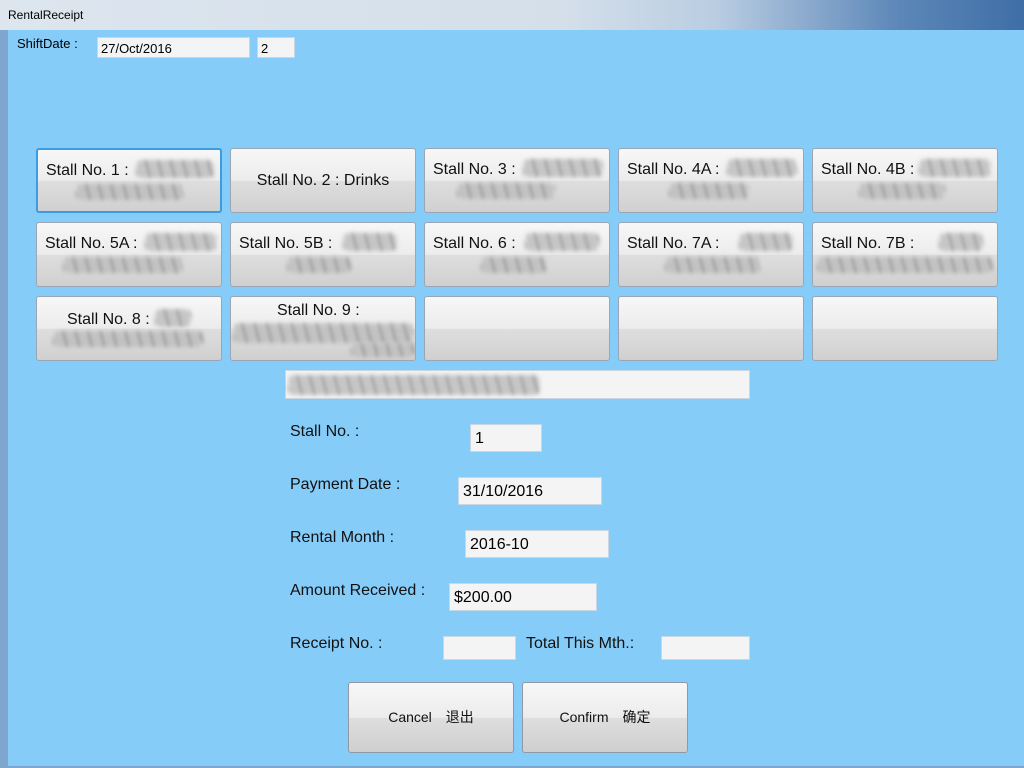  What do you see at coordinates (905, 180) in the screenshot?
I see `stall-button-4b: Stall No. 4B :` at bounding box center [905, 180].